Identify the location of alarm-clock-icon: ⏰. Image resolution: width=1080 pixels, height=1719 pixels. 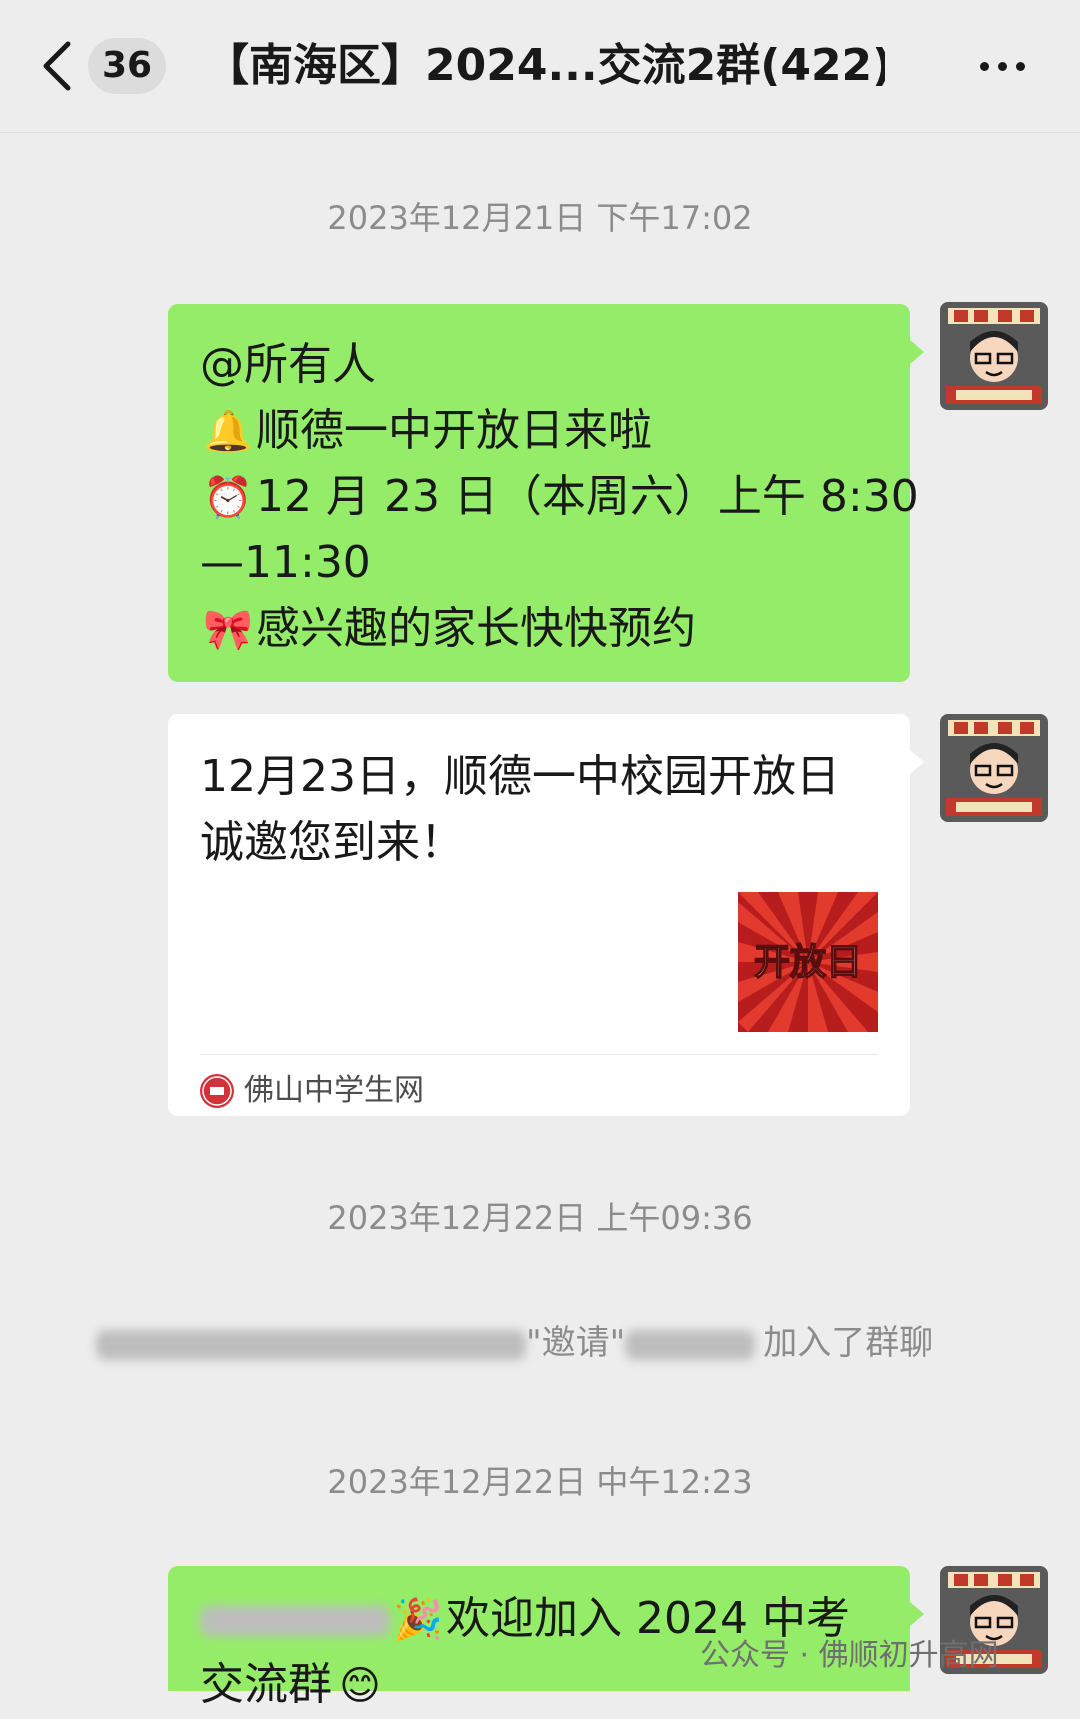
(228, 498).